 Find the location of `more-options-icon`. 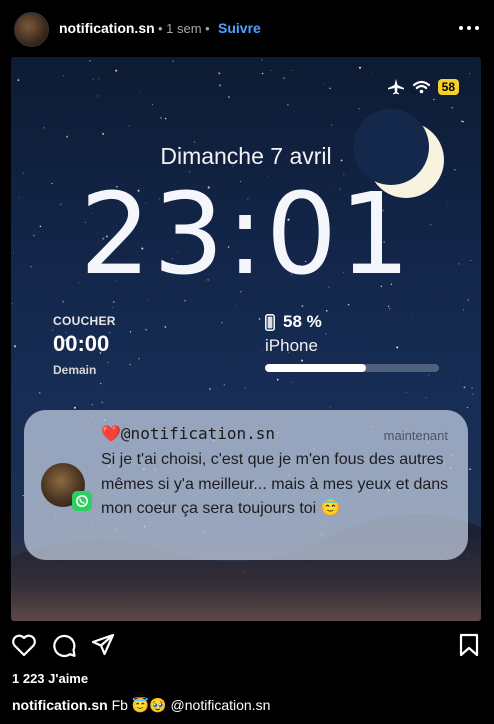

more-options-icon is located at coordinates (469, 28).